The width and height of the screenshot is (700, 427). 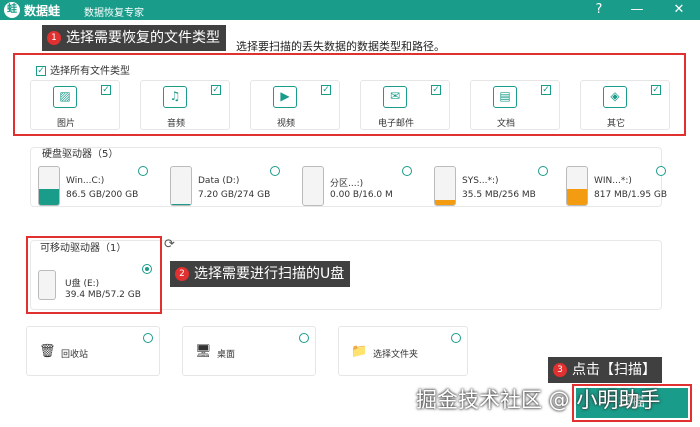 I want to click on drive-name: SYS...*:), so click(x=480, y=181).